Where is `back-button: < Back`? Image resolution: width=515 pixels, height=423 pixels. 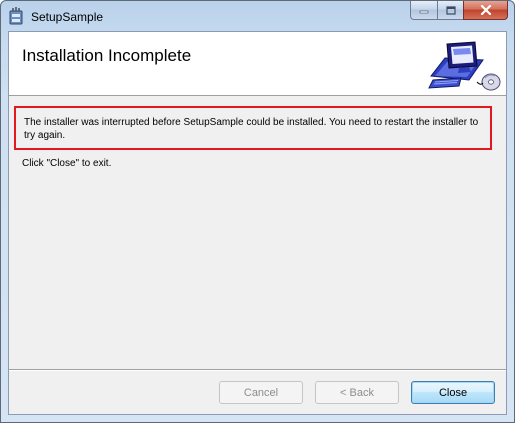
back-button: < Back is located at coordinates (357, 392).